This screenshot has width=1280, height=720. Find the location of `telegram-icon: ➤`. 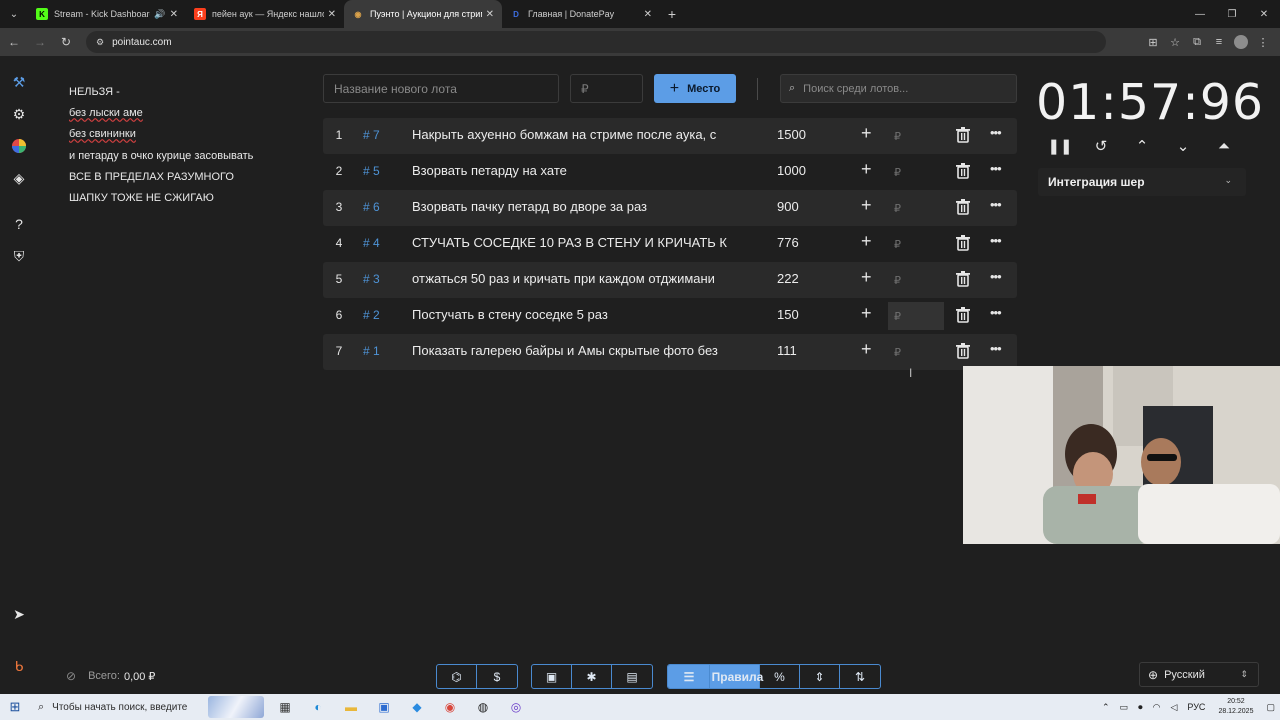

telegram-icon: ➤ is located at coordinates (19, 614).